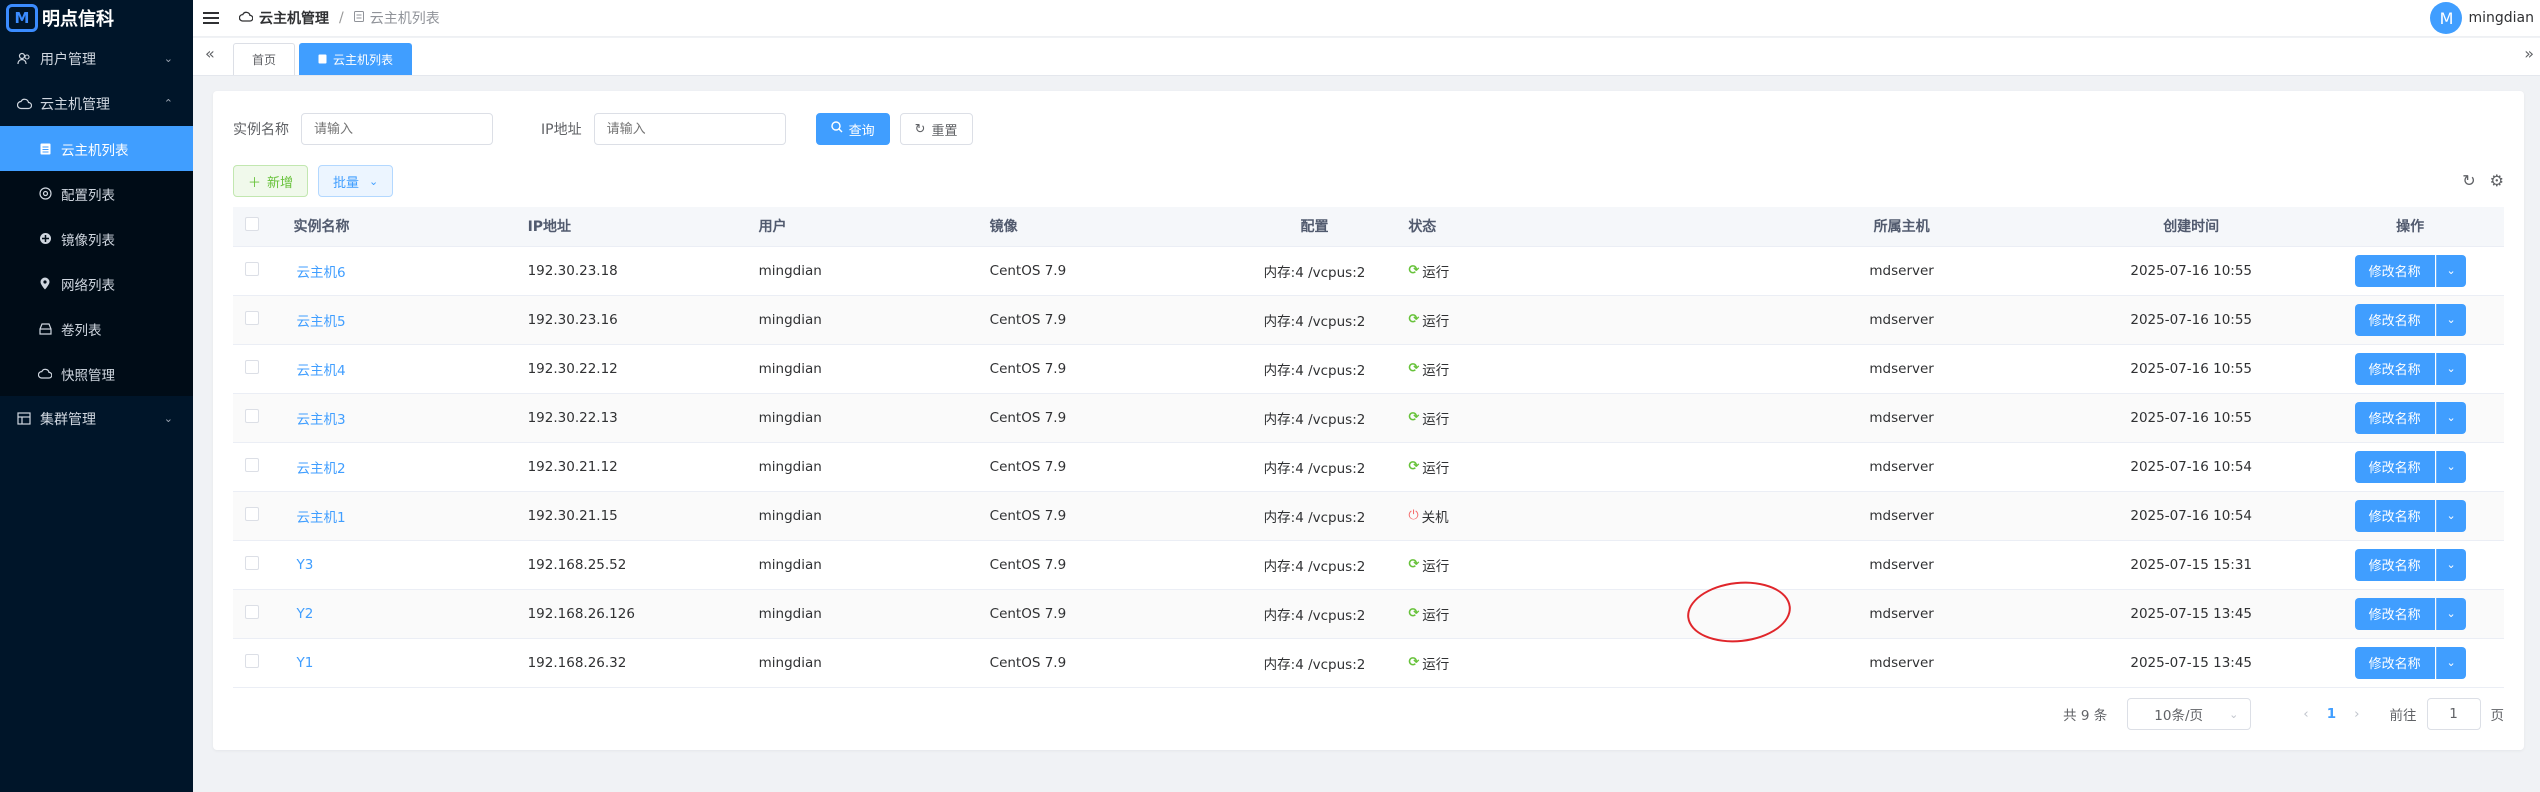 The image size is (2540, 792). What do you see at coordinates (2497, 180) in the screenshot?
I see `gear-icon: ⚙` at bounding box center [2497, 180].